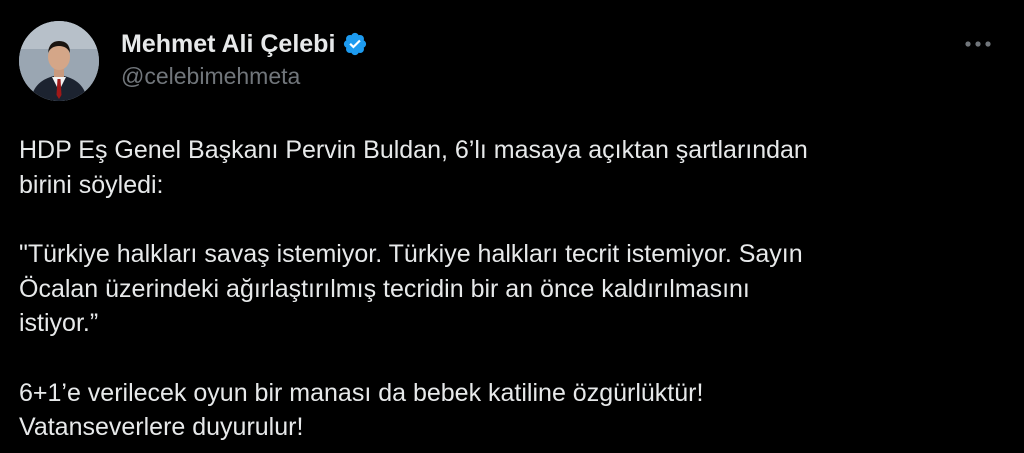  Describe the element at coordinates (355, 44) in the screenshot. I see `verified-badge-icon` at that location.